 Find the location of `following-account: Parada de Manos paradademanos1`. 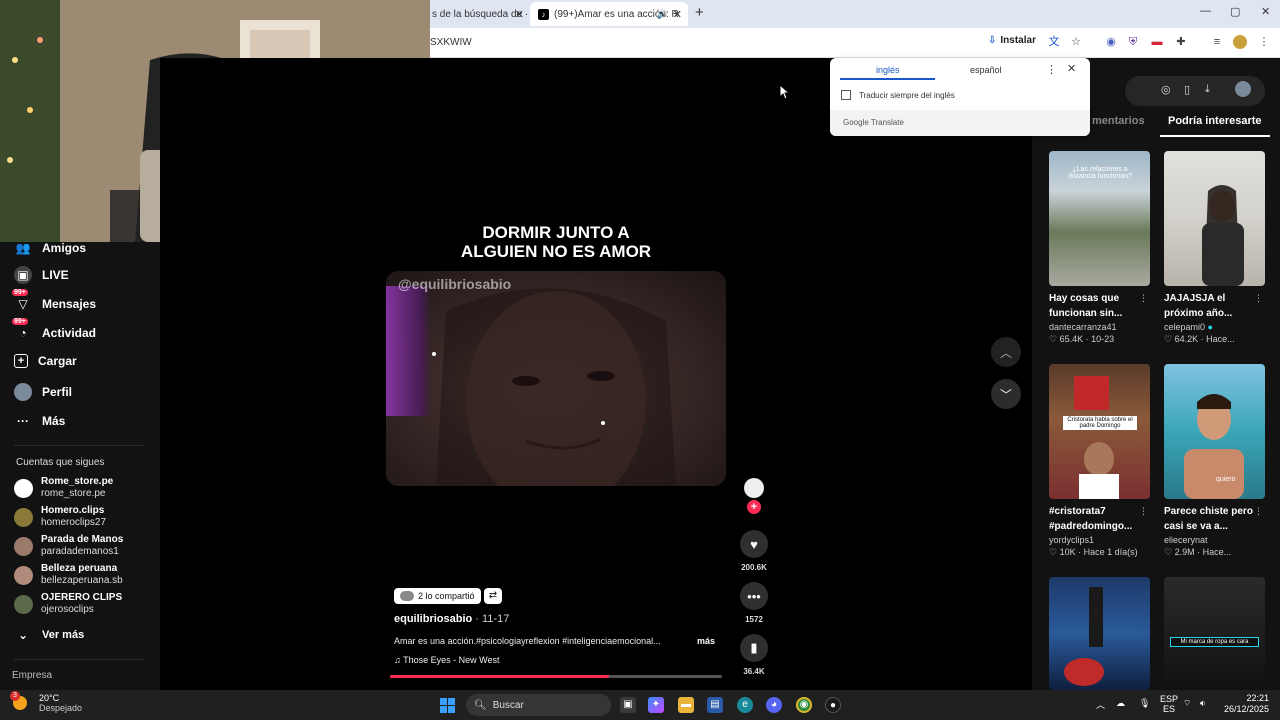

following-account: Parada de Manos paradademanos1 is located at coordinates (68, 546).